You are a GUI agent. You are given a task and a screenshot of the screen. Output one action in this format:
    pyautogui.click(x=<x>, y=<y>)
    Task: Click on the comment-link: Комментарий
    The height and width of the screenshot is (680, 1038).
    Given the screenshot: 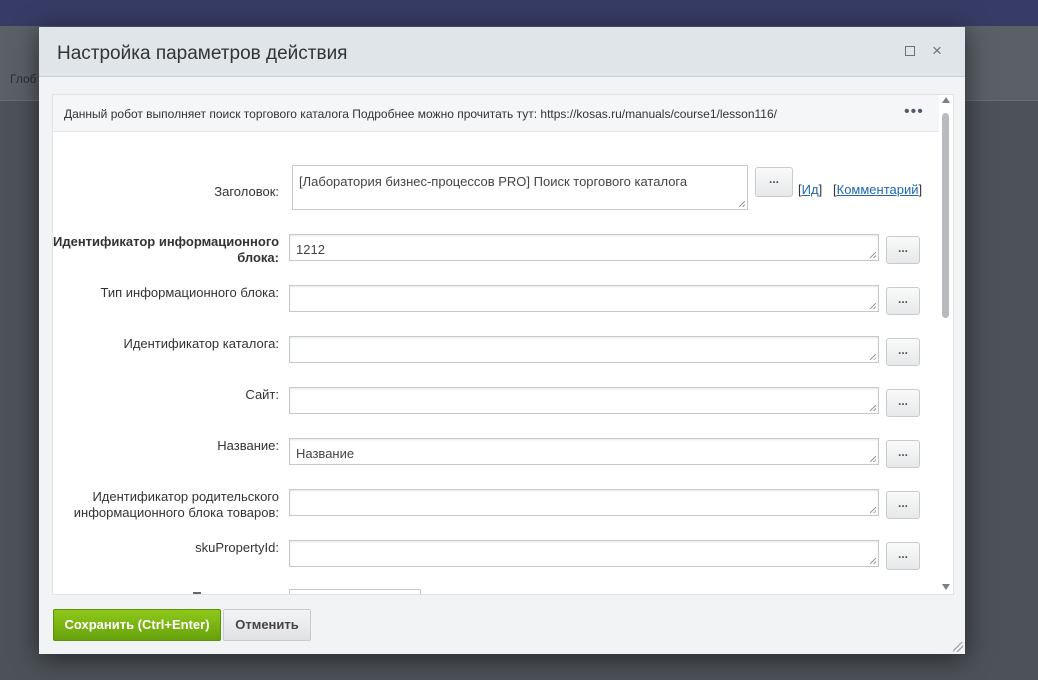 What is the action you would take?
    pyautogui.click(x=878, y=189)
    